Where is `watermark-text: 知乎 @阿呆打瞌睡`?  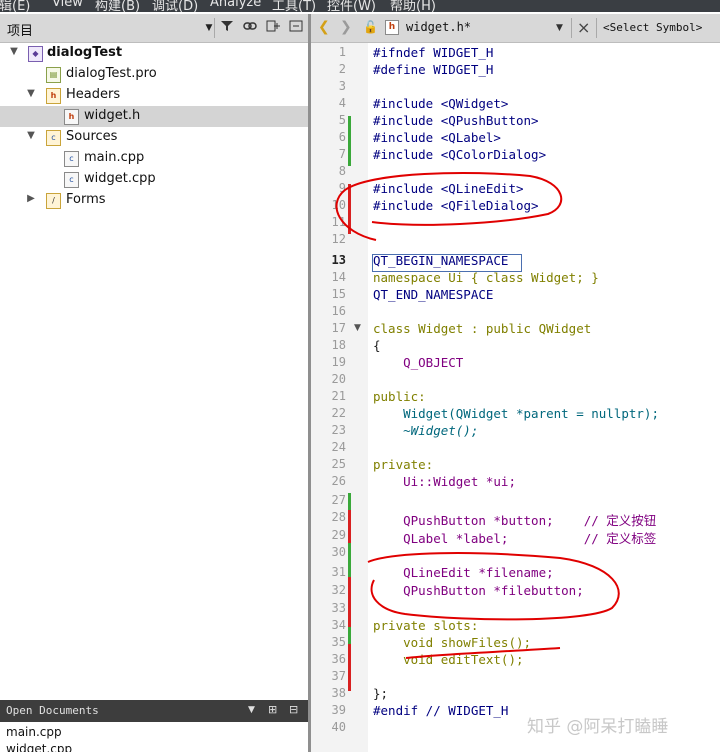 watermark-text: 知乎 @阿呆打瞌睡 is located at coordinates (598, 727).